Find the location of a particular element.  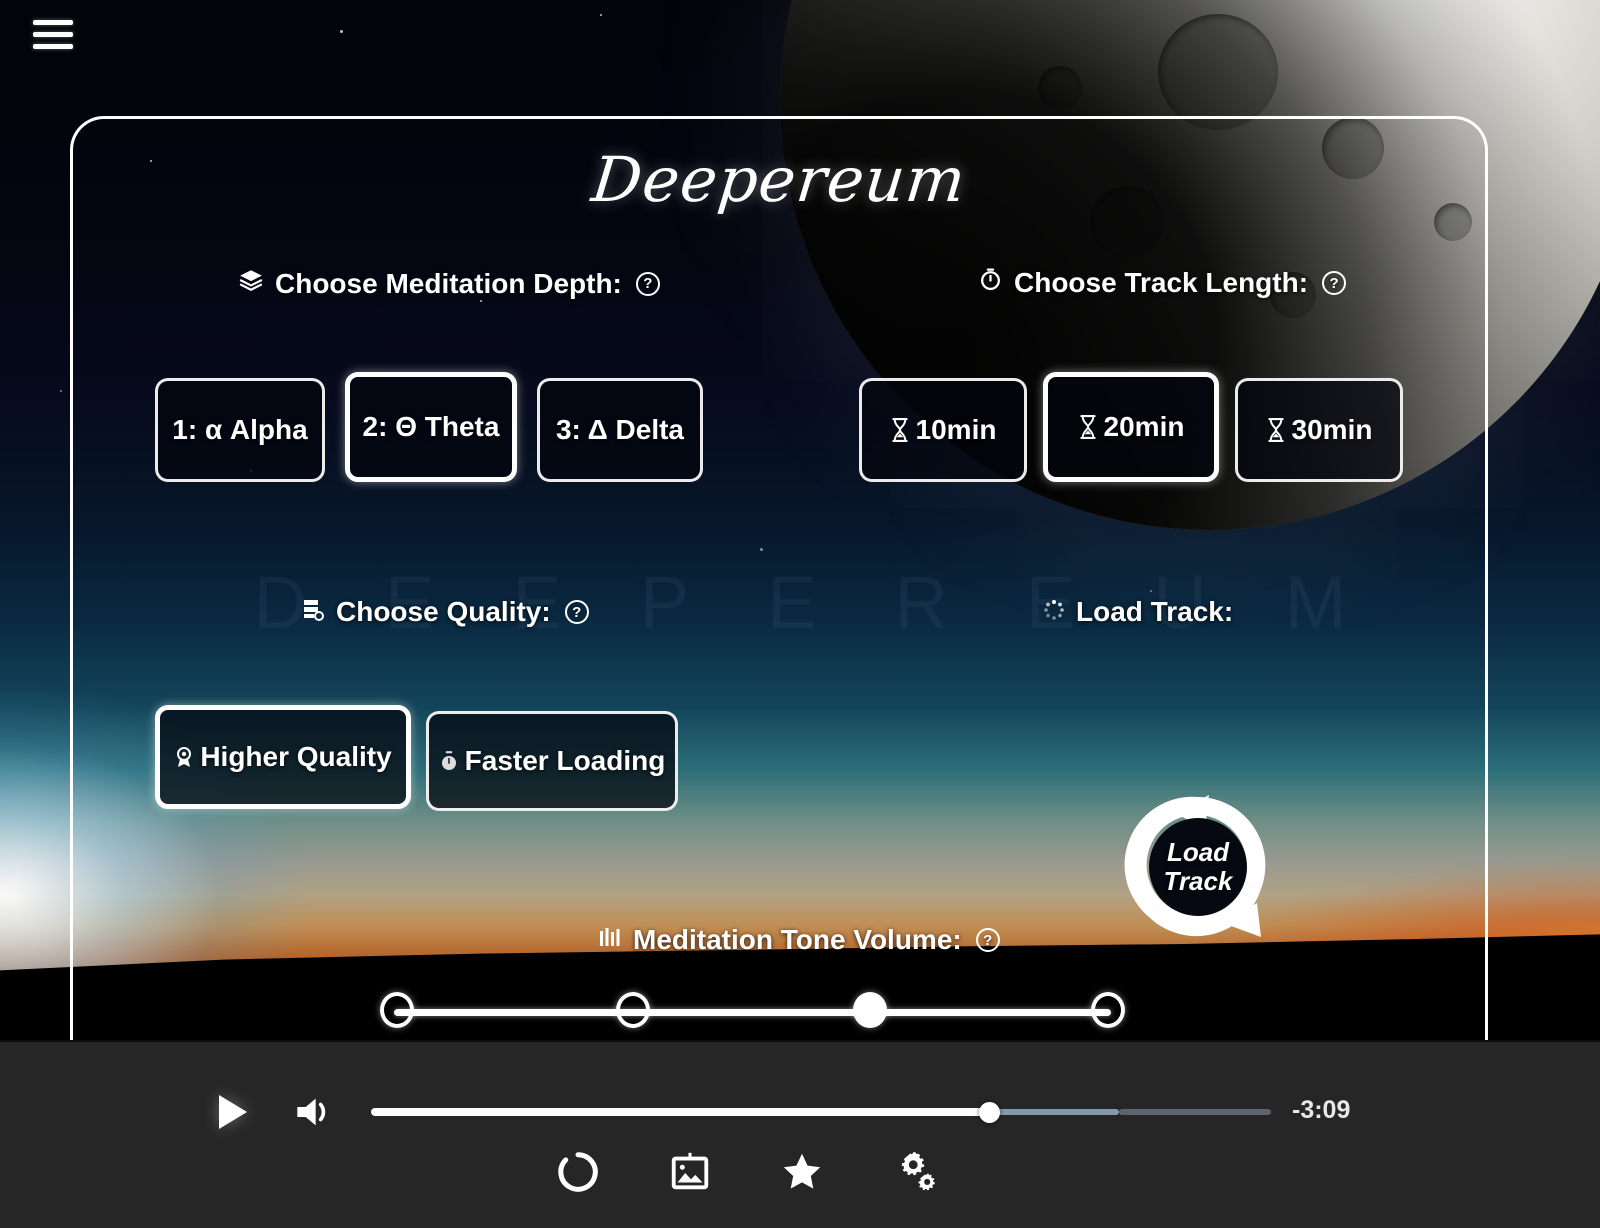

equalizer-bars-icon is located at coordinates (610, 940).